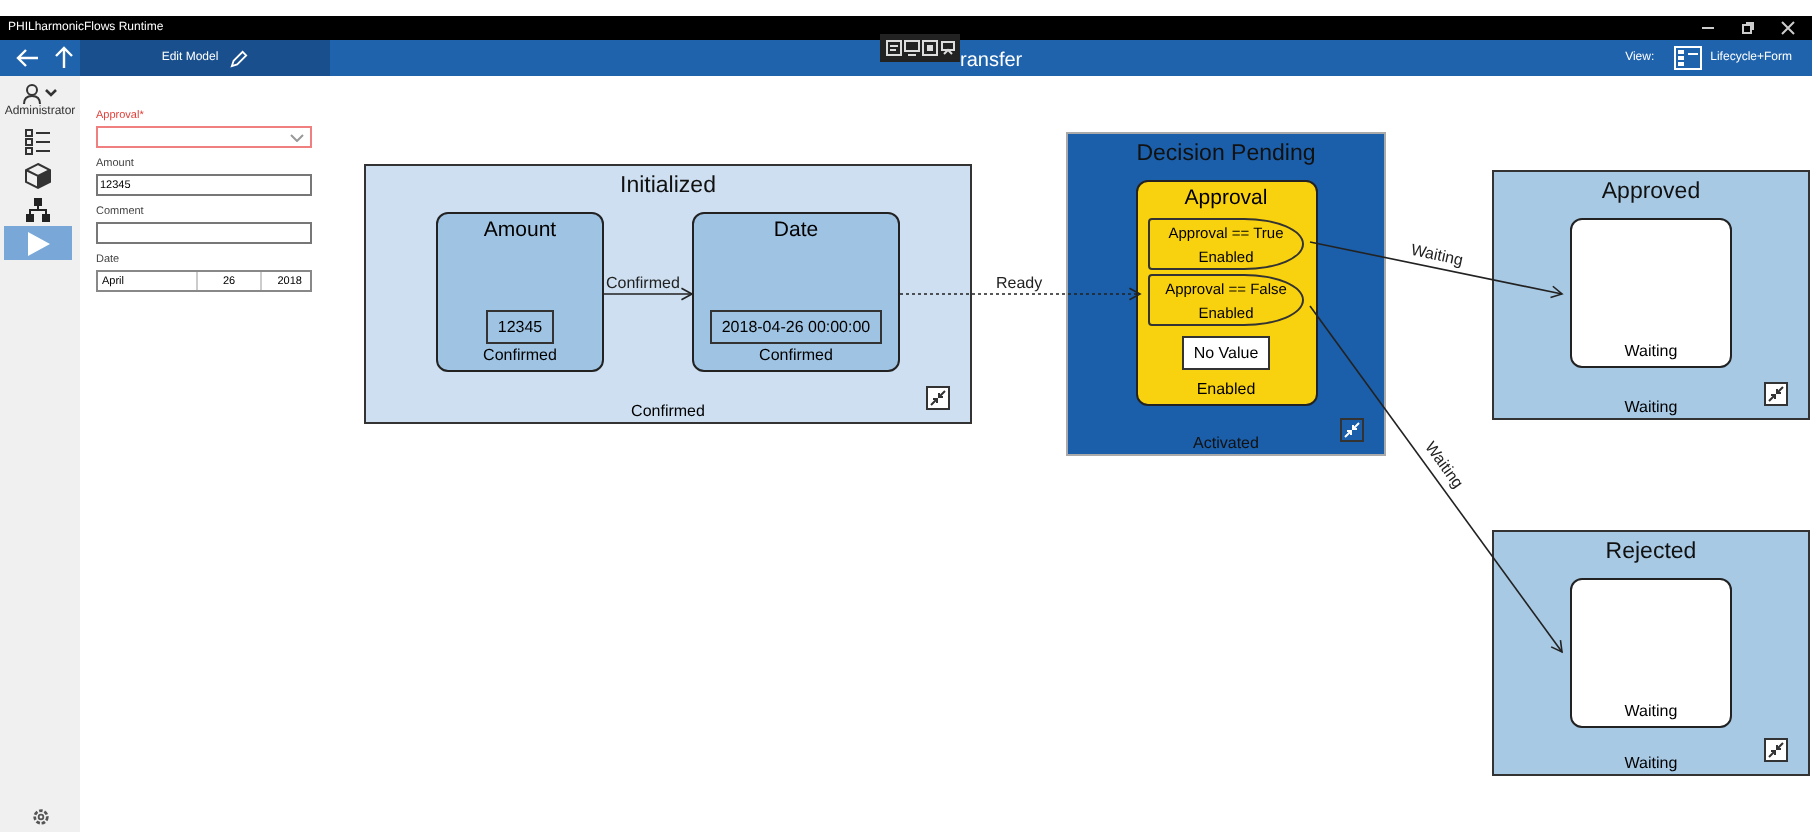 The image size is (1812, 832). What do you see at coordinates (1019, 283) in the screenshot?
I see `transition-label: Ready` at bounding box center [1019, 283].